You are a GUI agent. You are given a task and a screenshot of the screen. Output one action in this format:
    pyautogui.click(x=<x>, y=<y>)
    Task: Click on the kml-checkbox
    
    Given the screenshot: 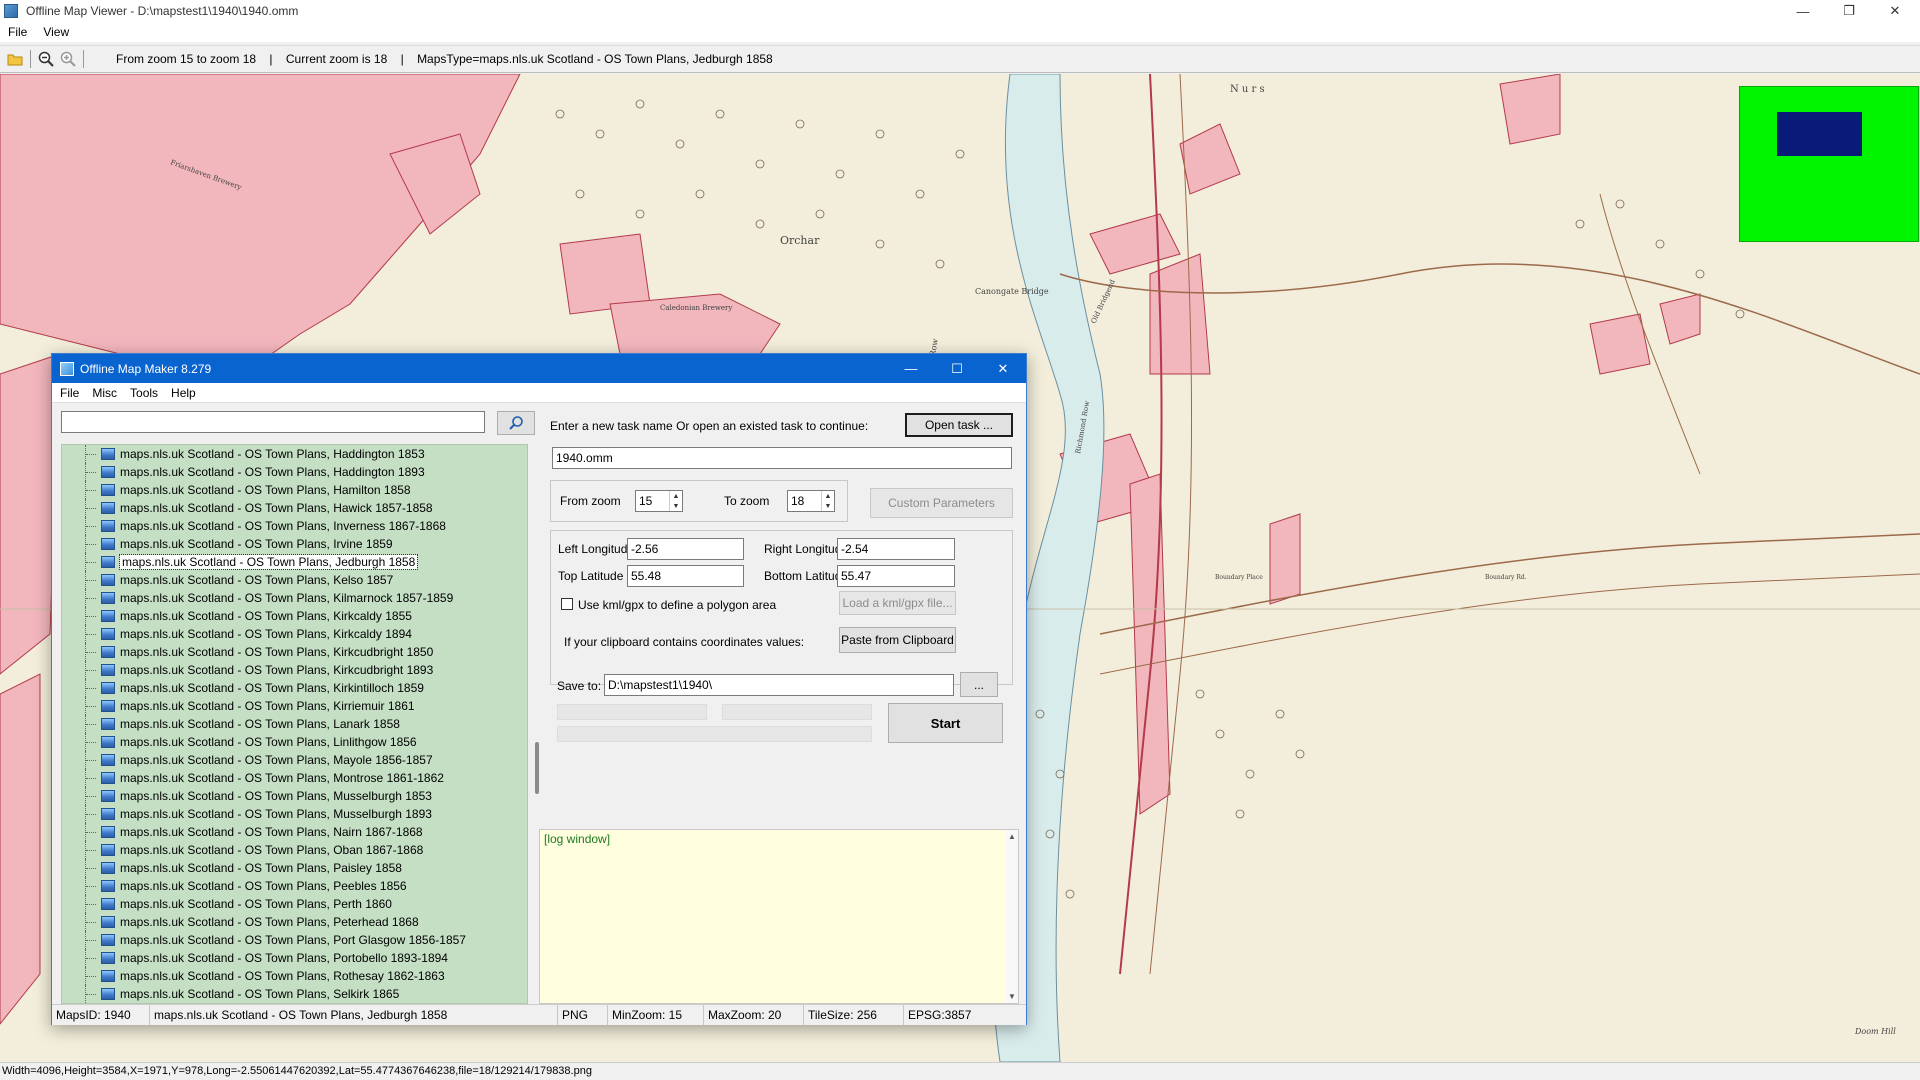 What is the action you would take?
    pyautogui.click(x=567, y=604)
    